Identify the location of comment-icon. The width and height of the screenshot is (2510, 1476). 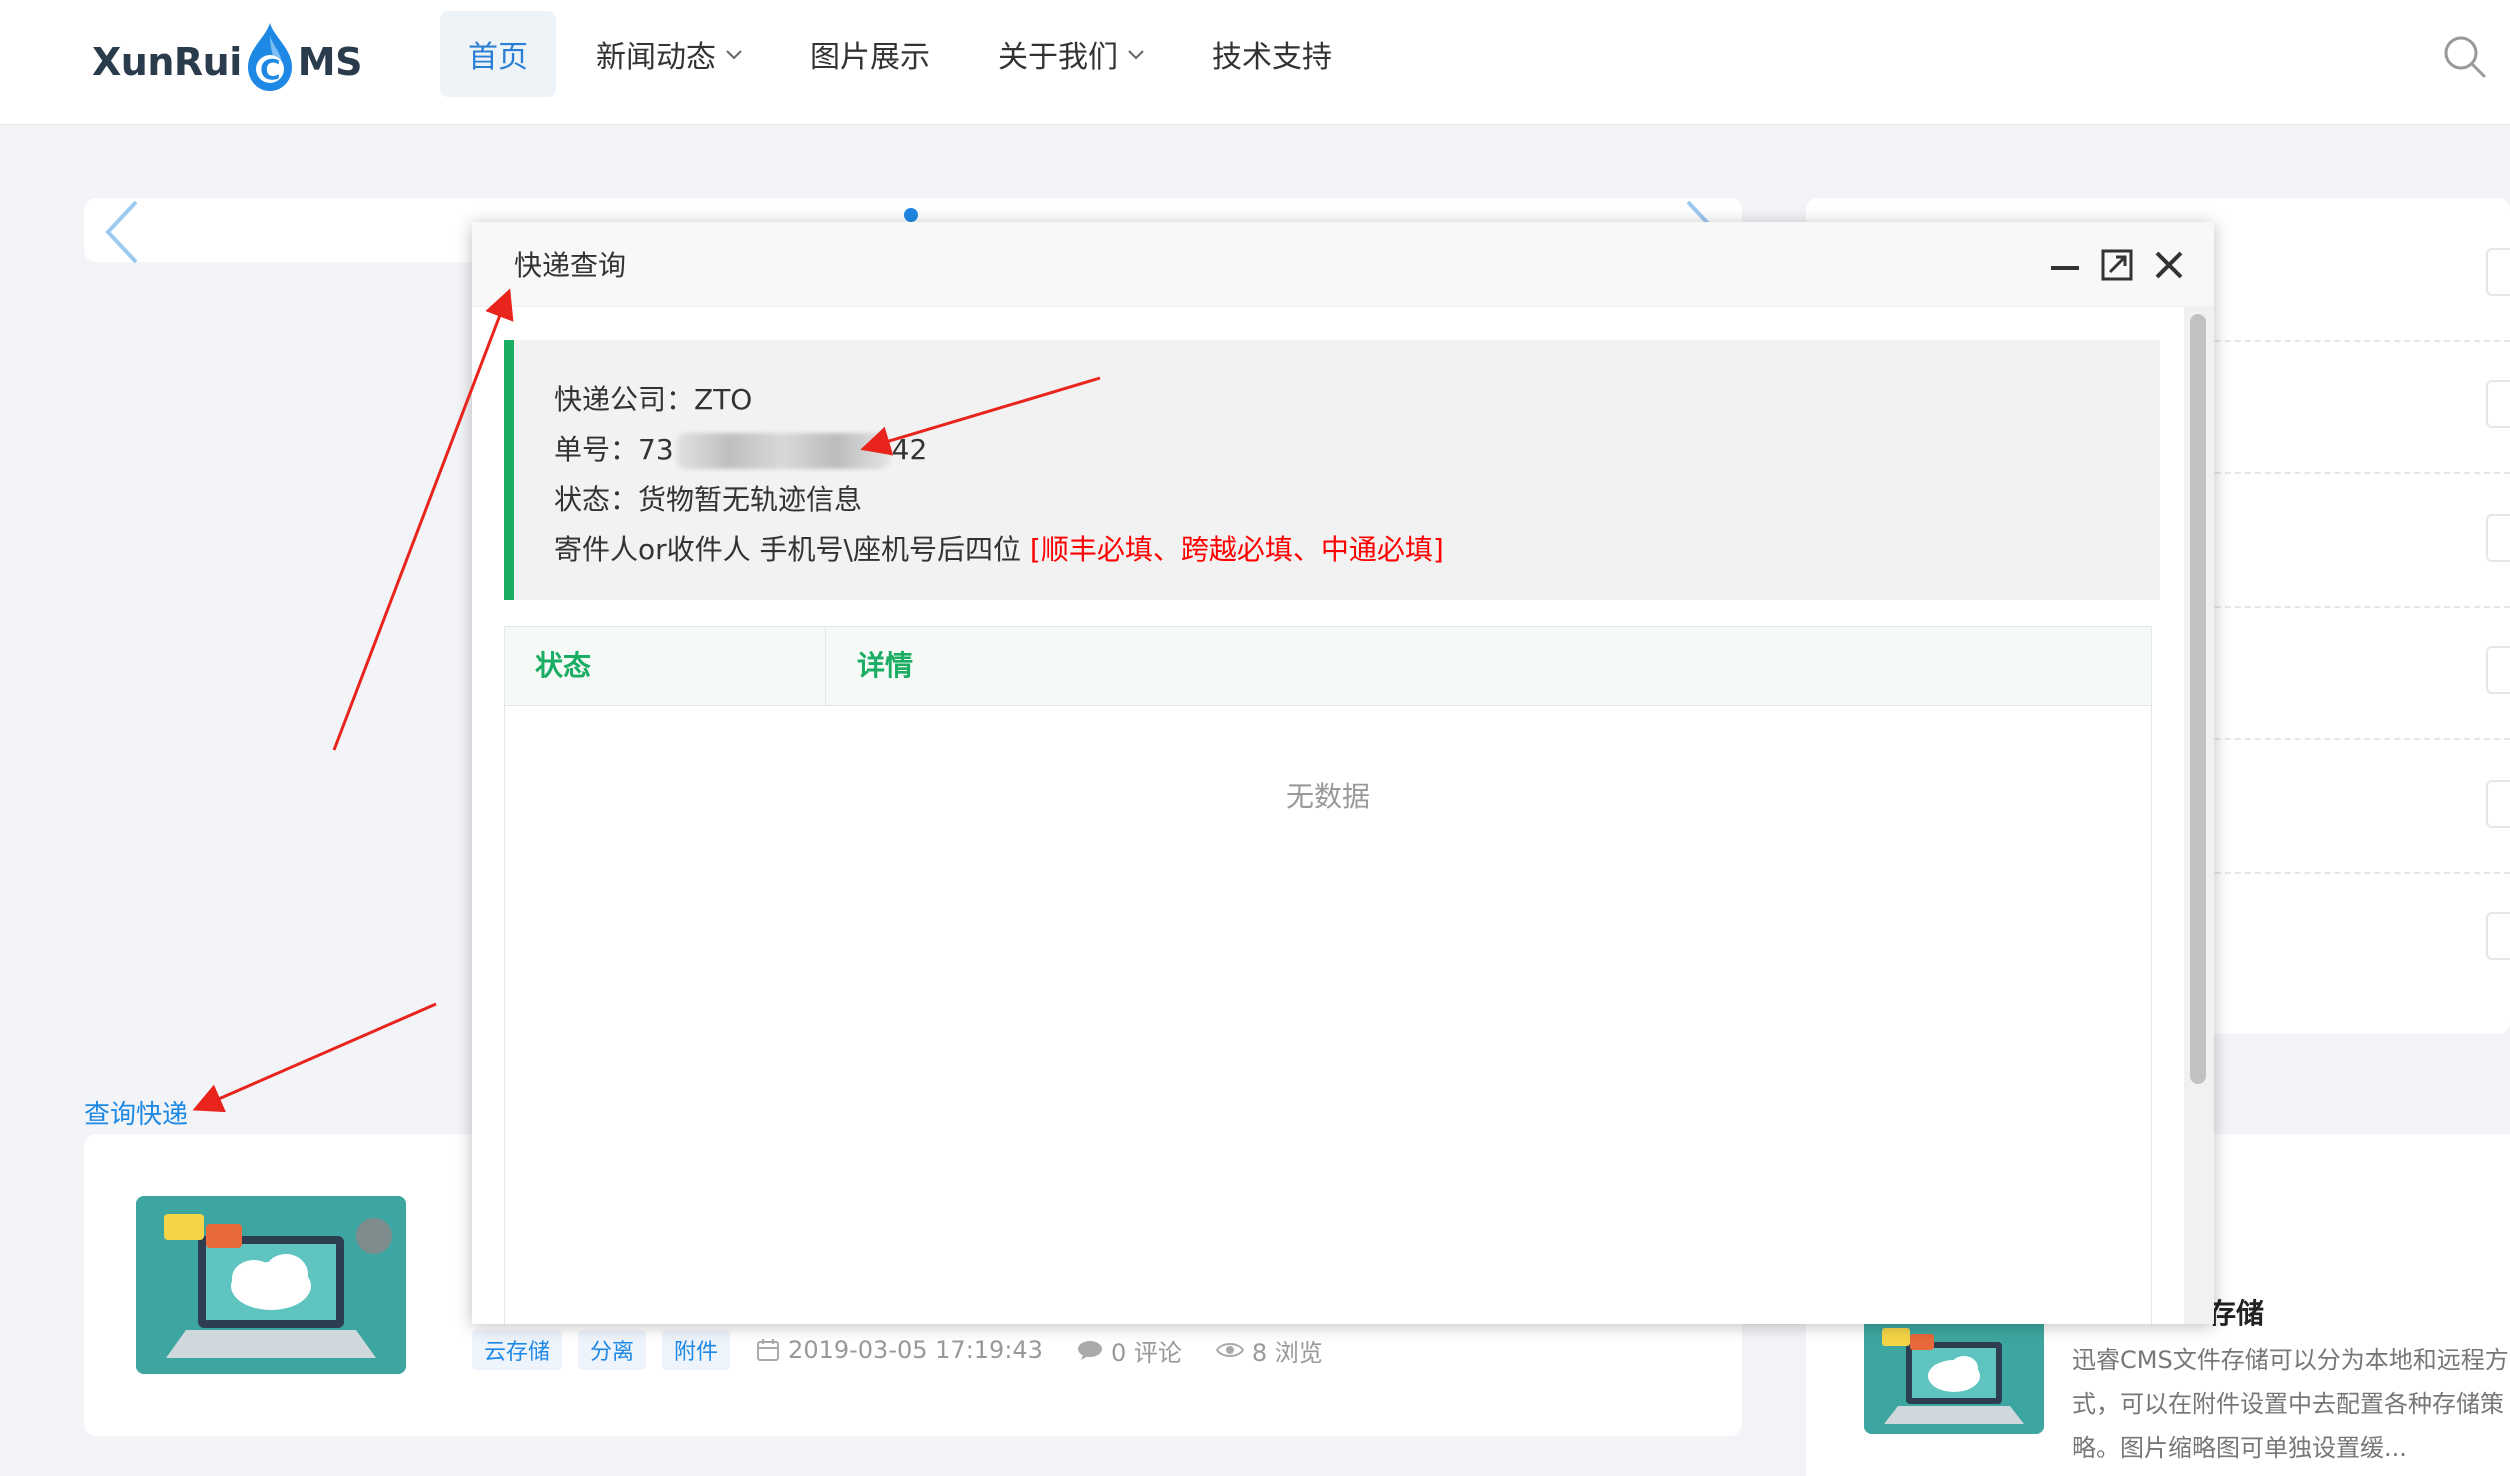
(1089, 1350).